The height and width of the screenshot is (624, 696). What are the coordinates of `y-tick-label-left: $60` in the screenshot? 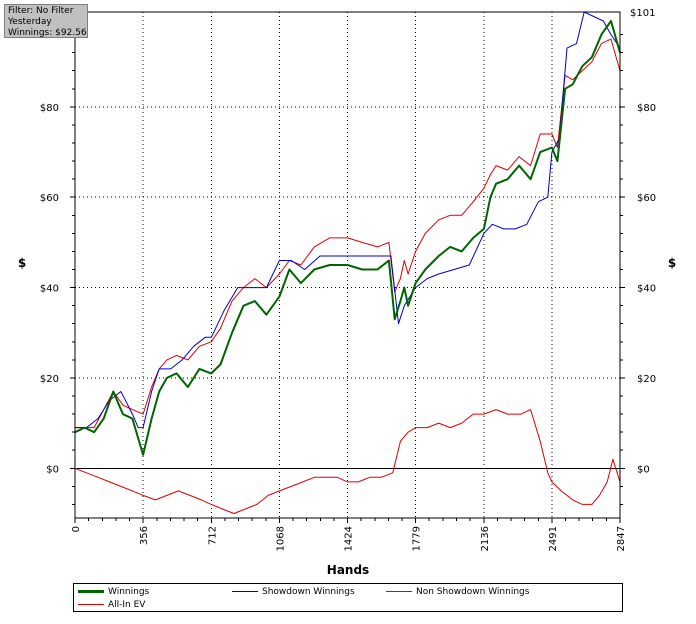 It's located at (49, 198).